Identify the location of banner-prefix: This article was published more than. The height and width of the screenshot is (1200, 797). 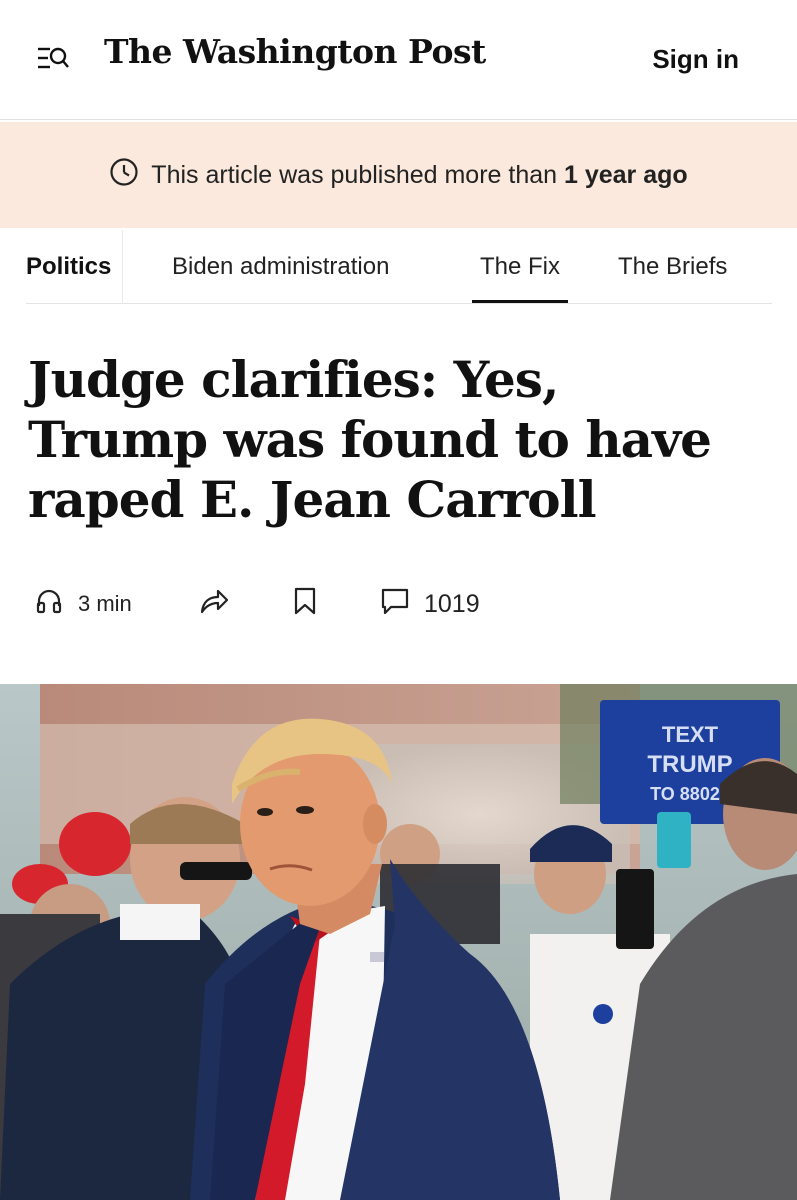
(354, 174).